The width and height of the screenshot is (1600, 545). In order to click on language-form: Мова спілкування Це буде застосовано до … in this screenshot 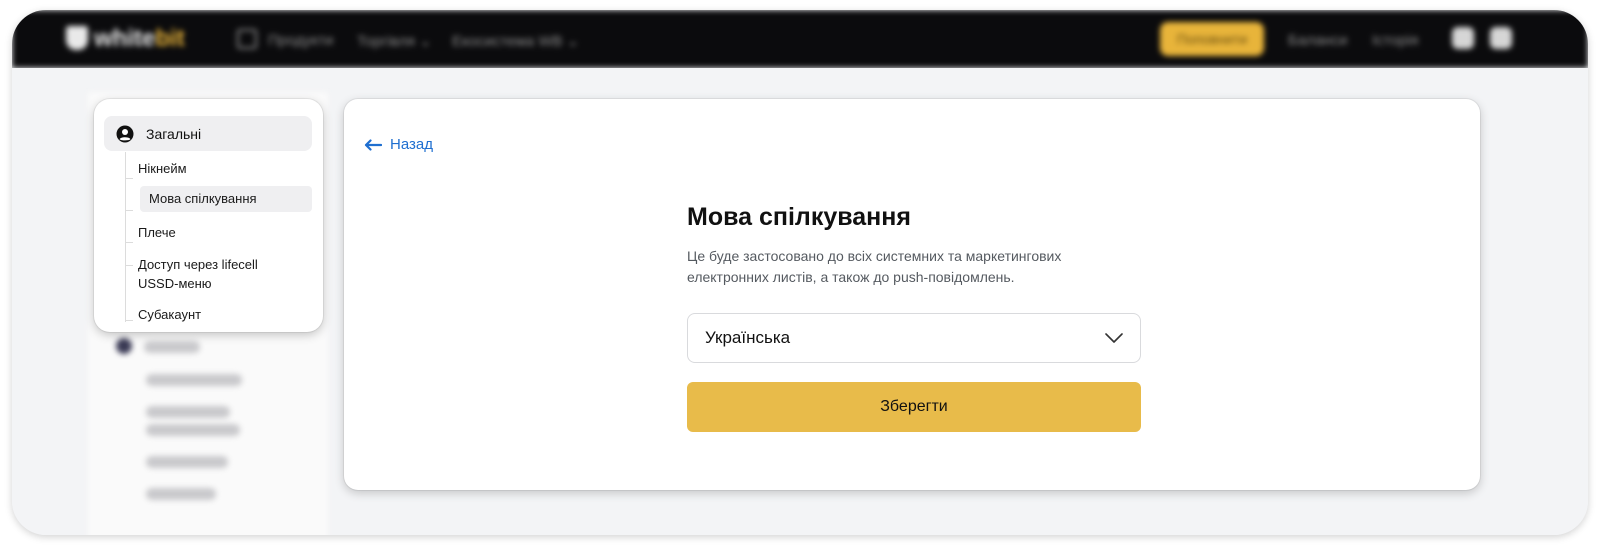, I will do `click(914, 317)`.